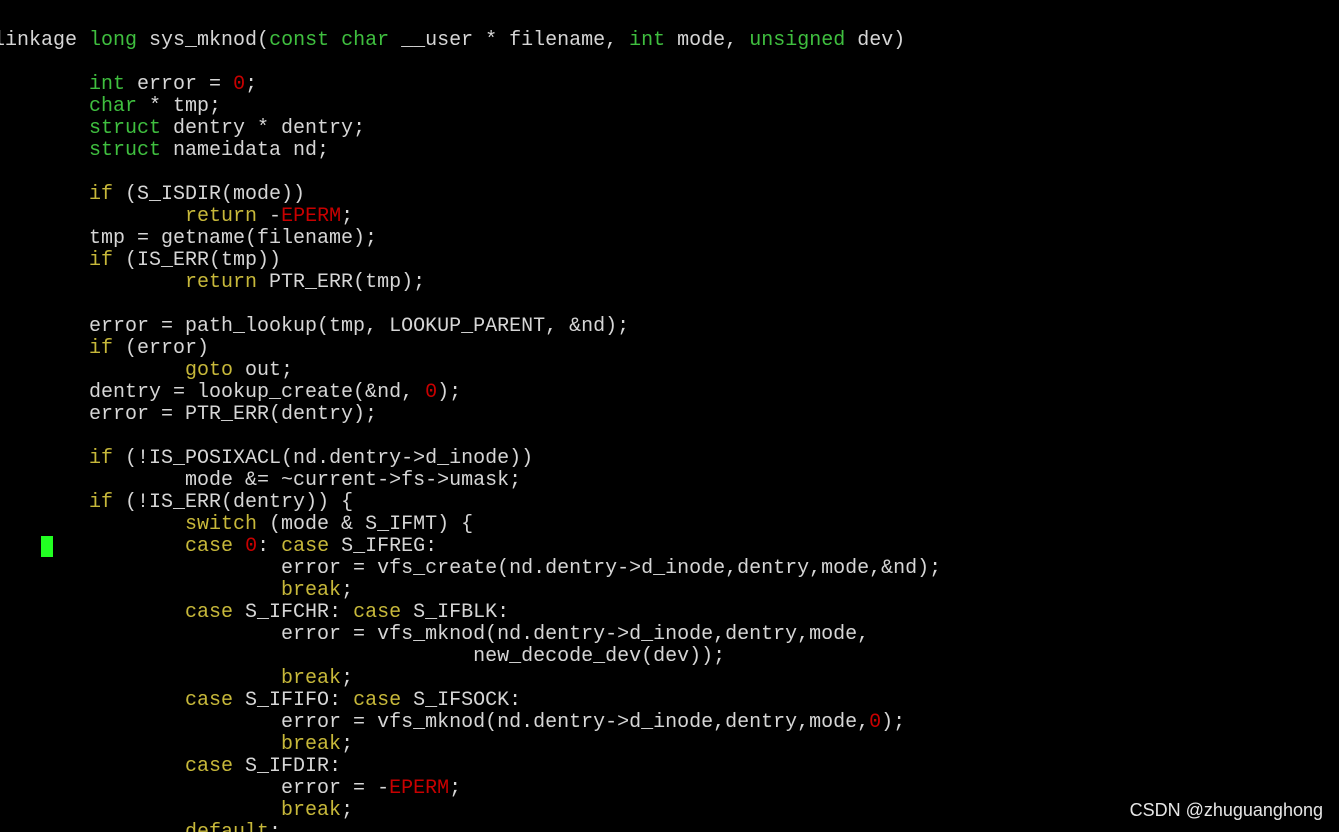  What do you see at coordinates (470, 393) in the screenshot?
I see `code-line: dentry = lookup_create(&nd, 0);` at bounding box center [470, 393].